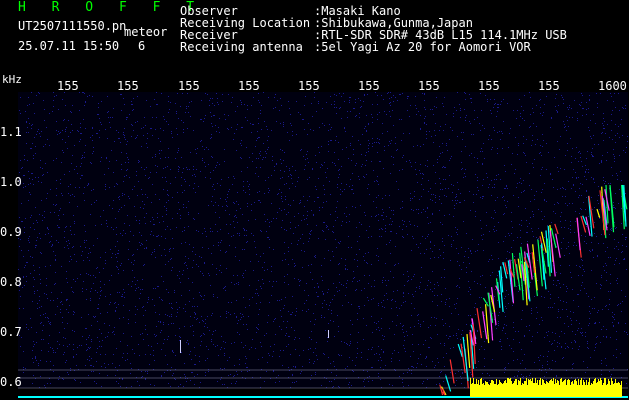  Describe the element at coordinates (11, 132) in the screenshot. I see `y-tick-label: 1.1` at that location.